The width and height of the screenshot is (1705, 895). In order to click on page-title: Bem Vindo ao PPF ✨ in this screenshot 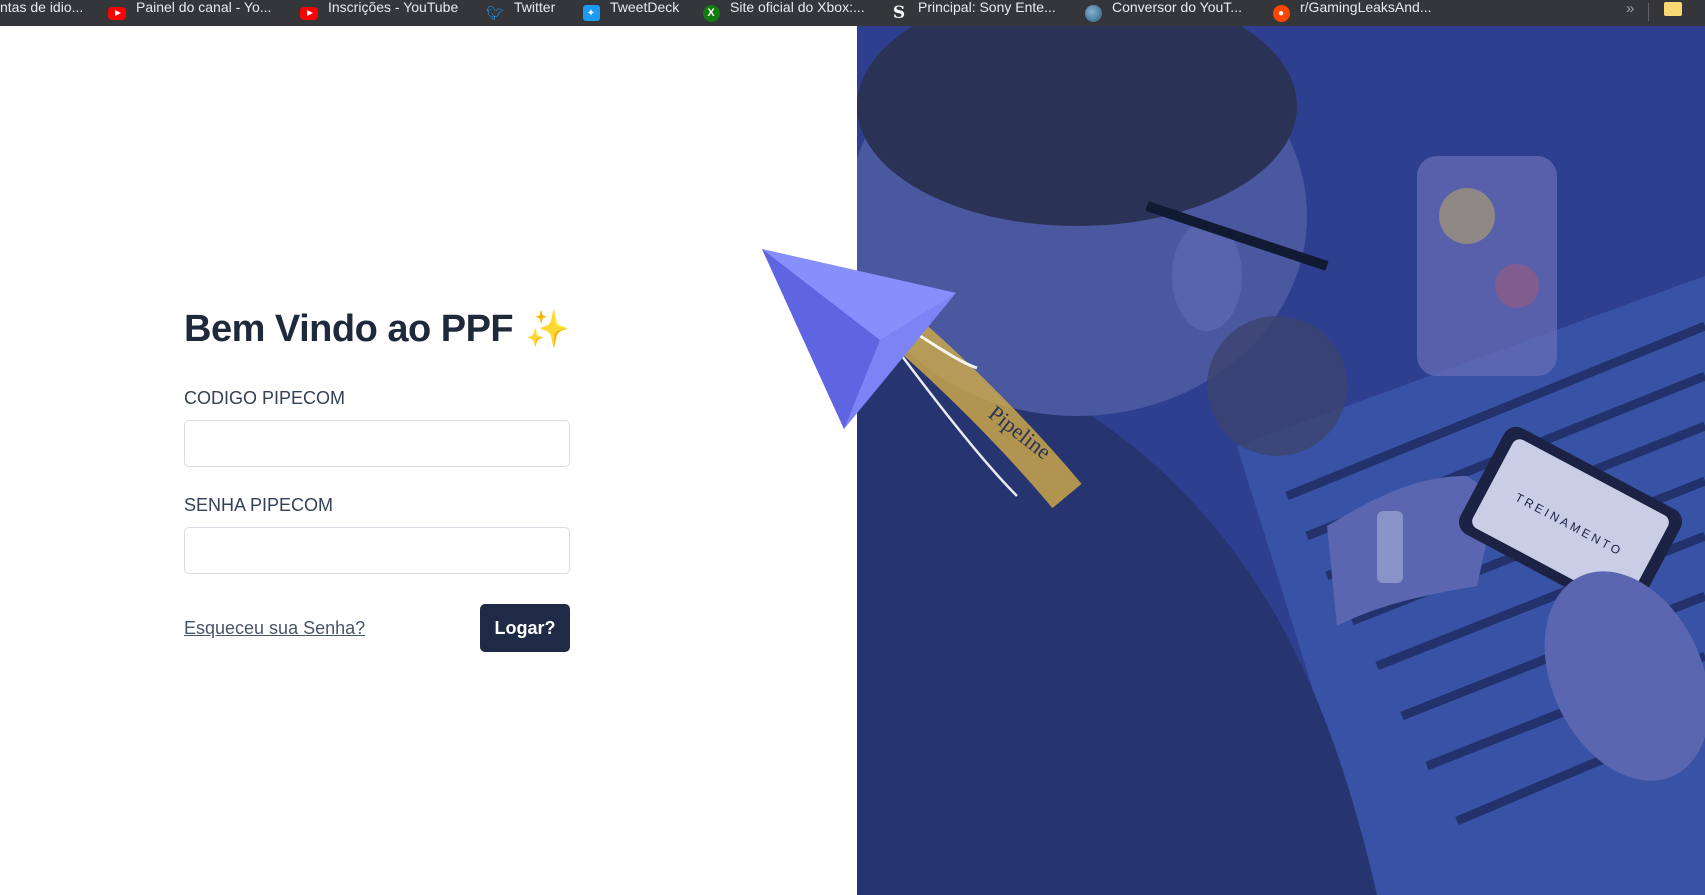, I will do `click(377, 329)`.